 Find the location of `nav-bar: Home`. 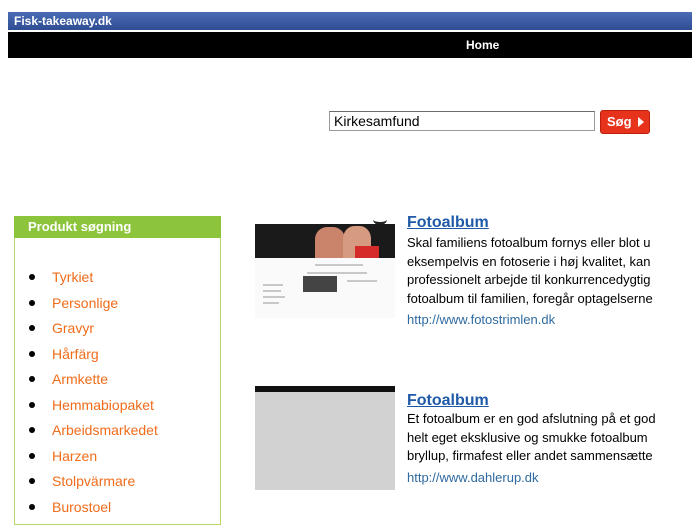

nav-bar: Home is located at coordinates (350, 45).